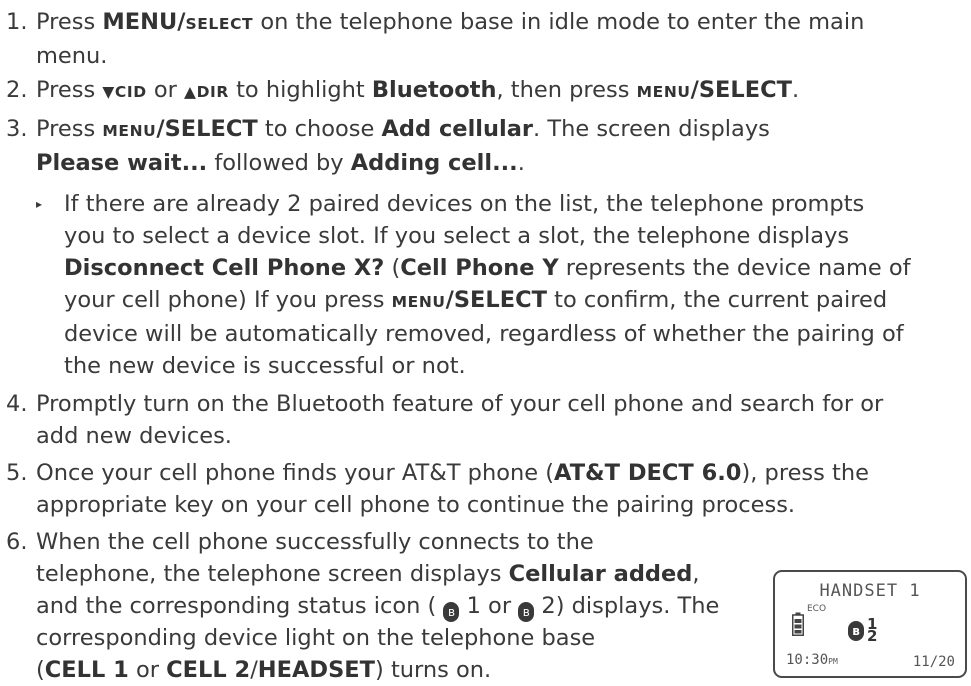 The height and width of the screenshot is (686, 971). What do you see at coordinates (86, 670) in the screenshot?
I see `cell-1-term: CELL 1` at bounding box center [86, 670].